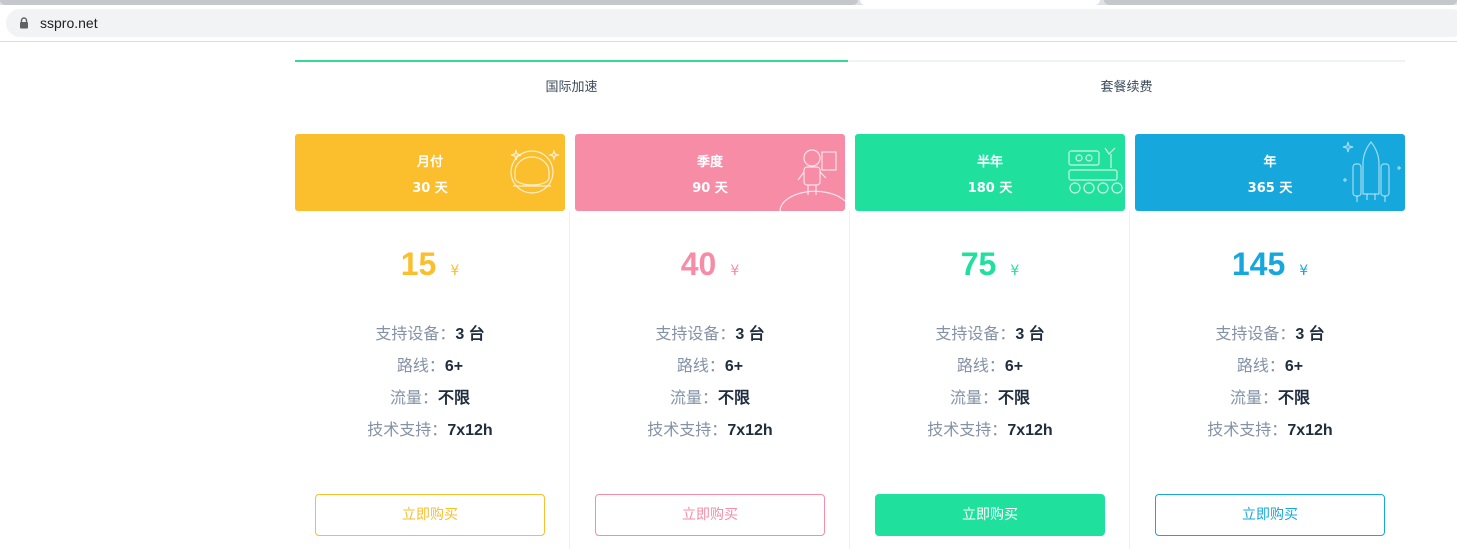  I want to click on price-value: 15, so click(418, 264).